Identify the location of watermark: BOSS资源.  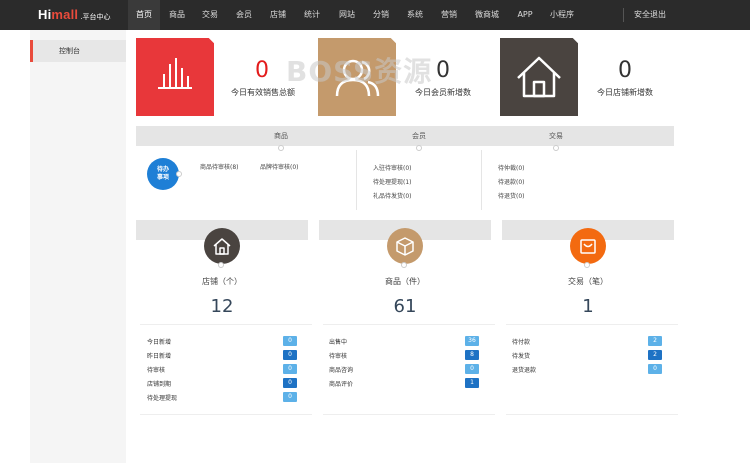
(359, 71).